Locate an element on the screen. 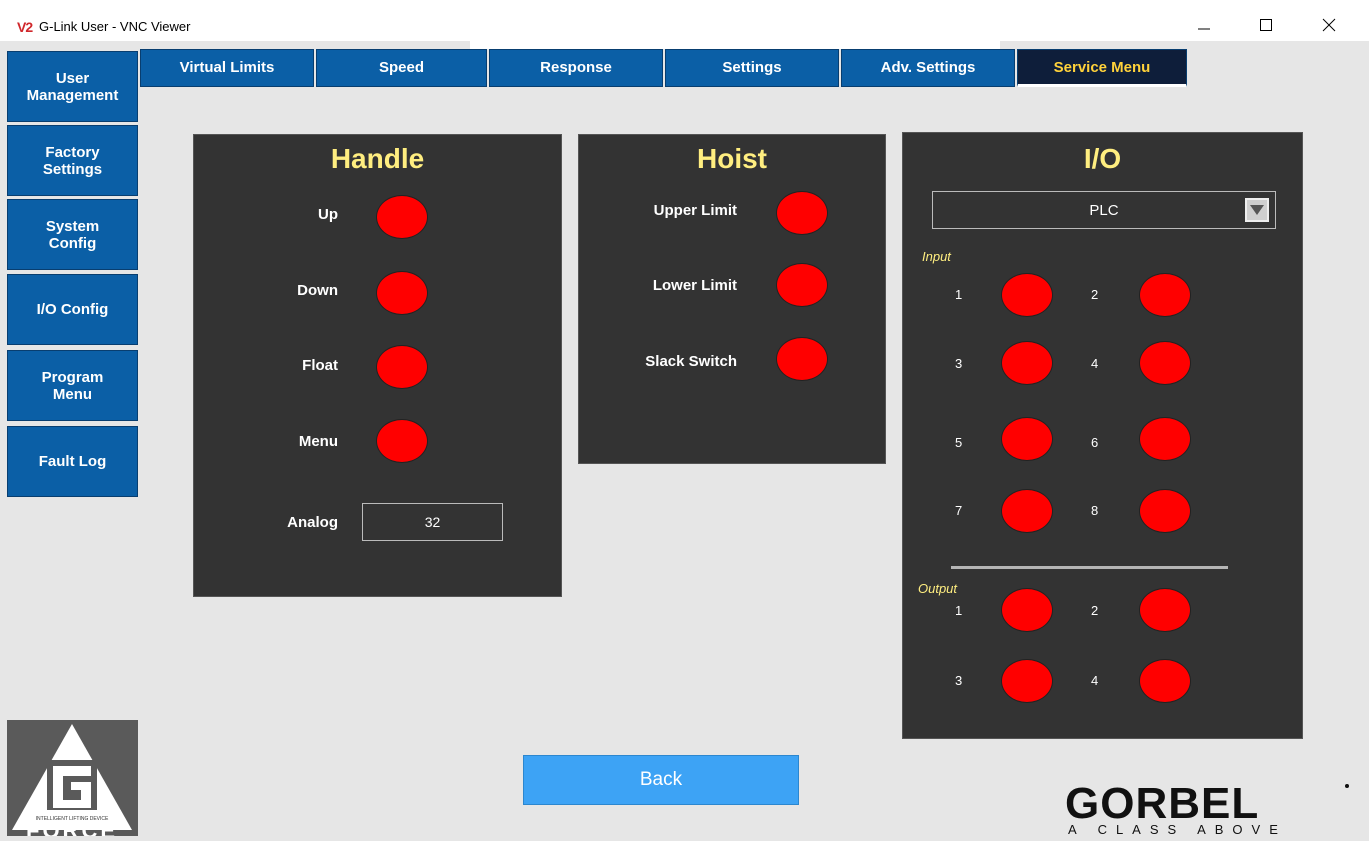 The image size is (1369, 841). svg-text: A CLASS ABOVE is located at coordinates (1177, 829).